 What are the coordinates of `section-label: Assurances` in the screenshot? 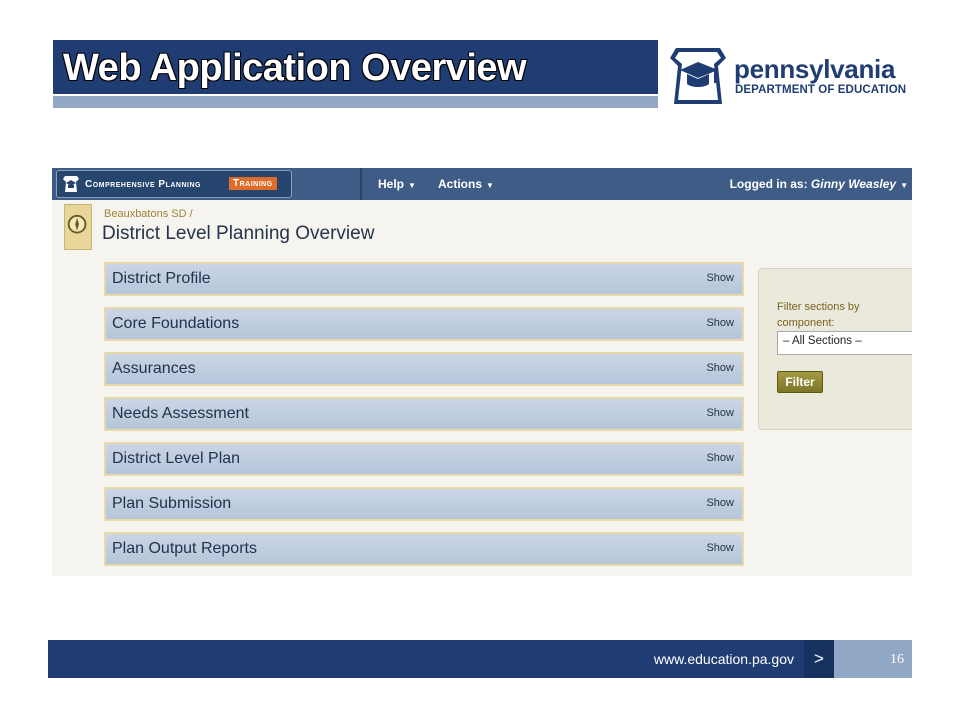 It's located at (154, 368).